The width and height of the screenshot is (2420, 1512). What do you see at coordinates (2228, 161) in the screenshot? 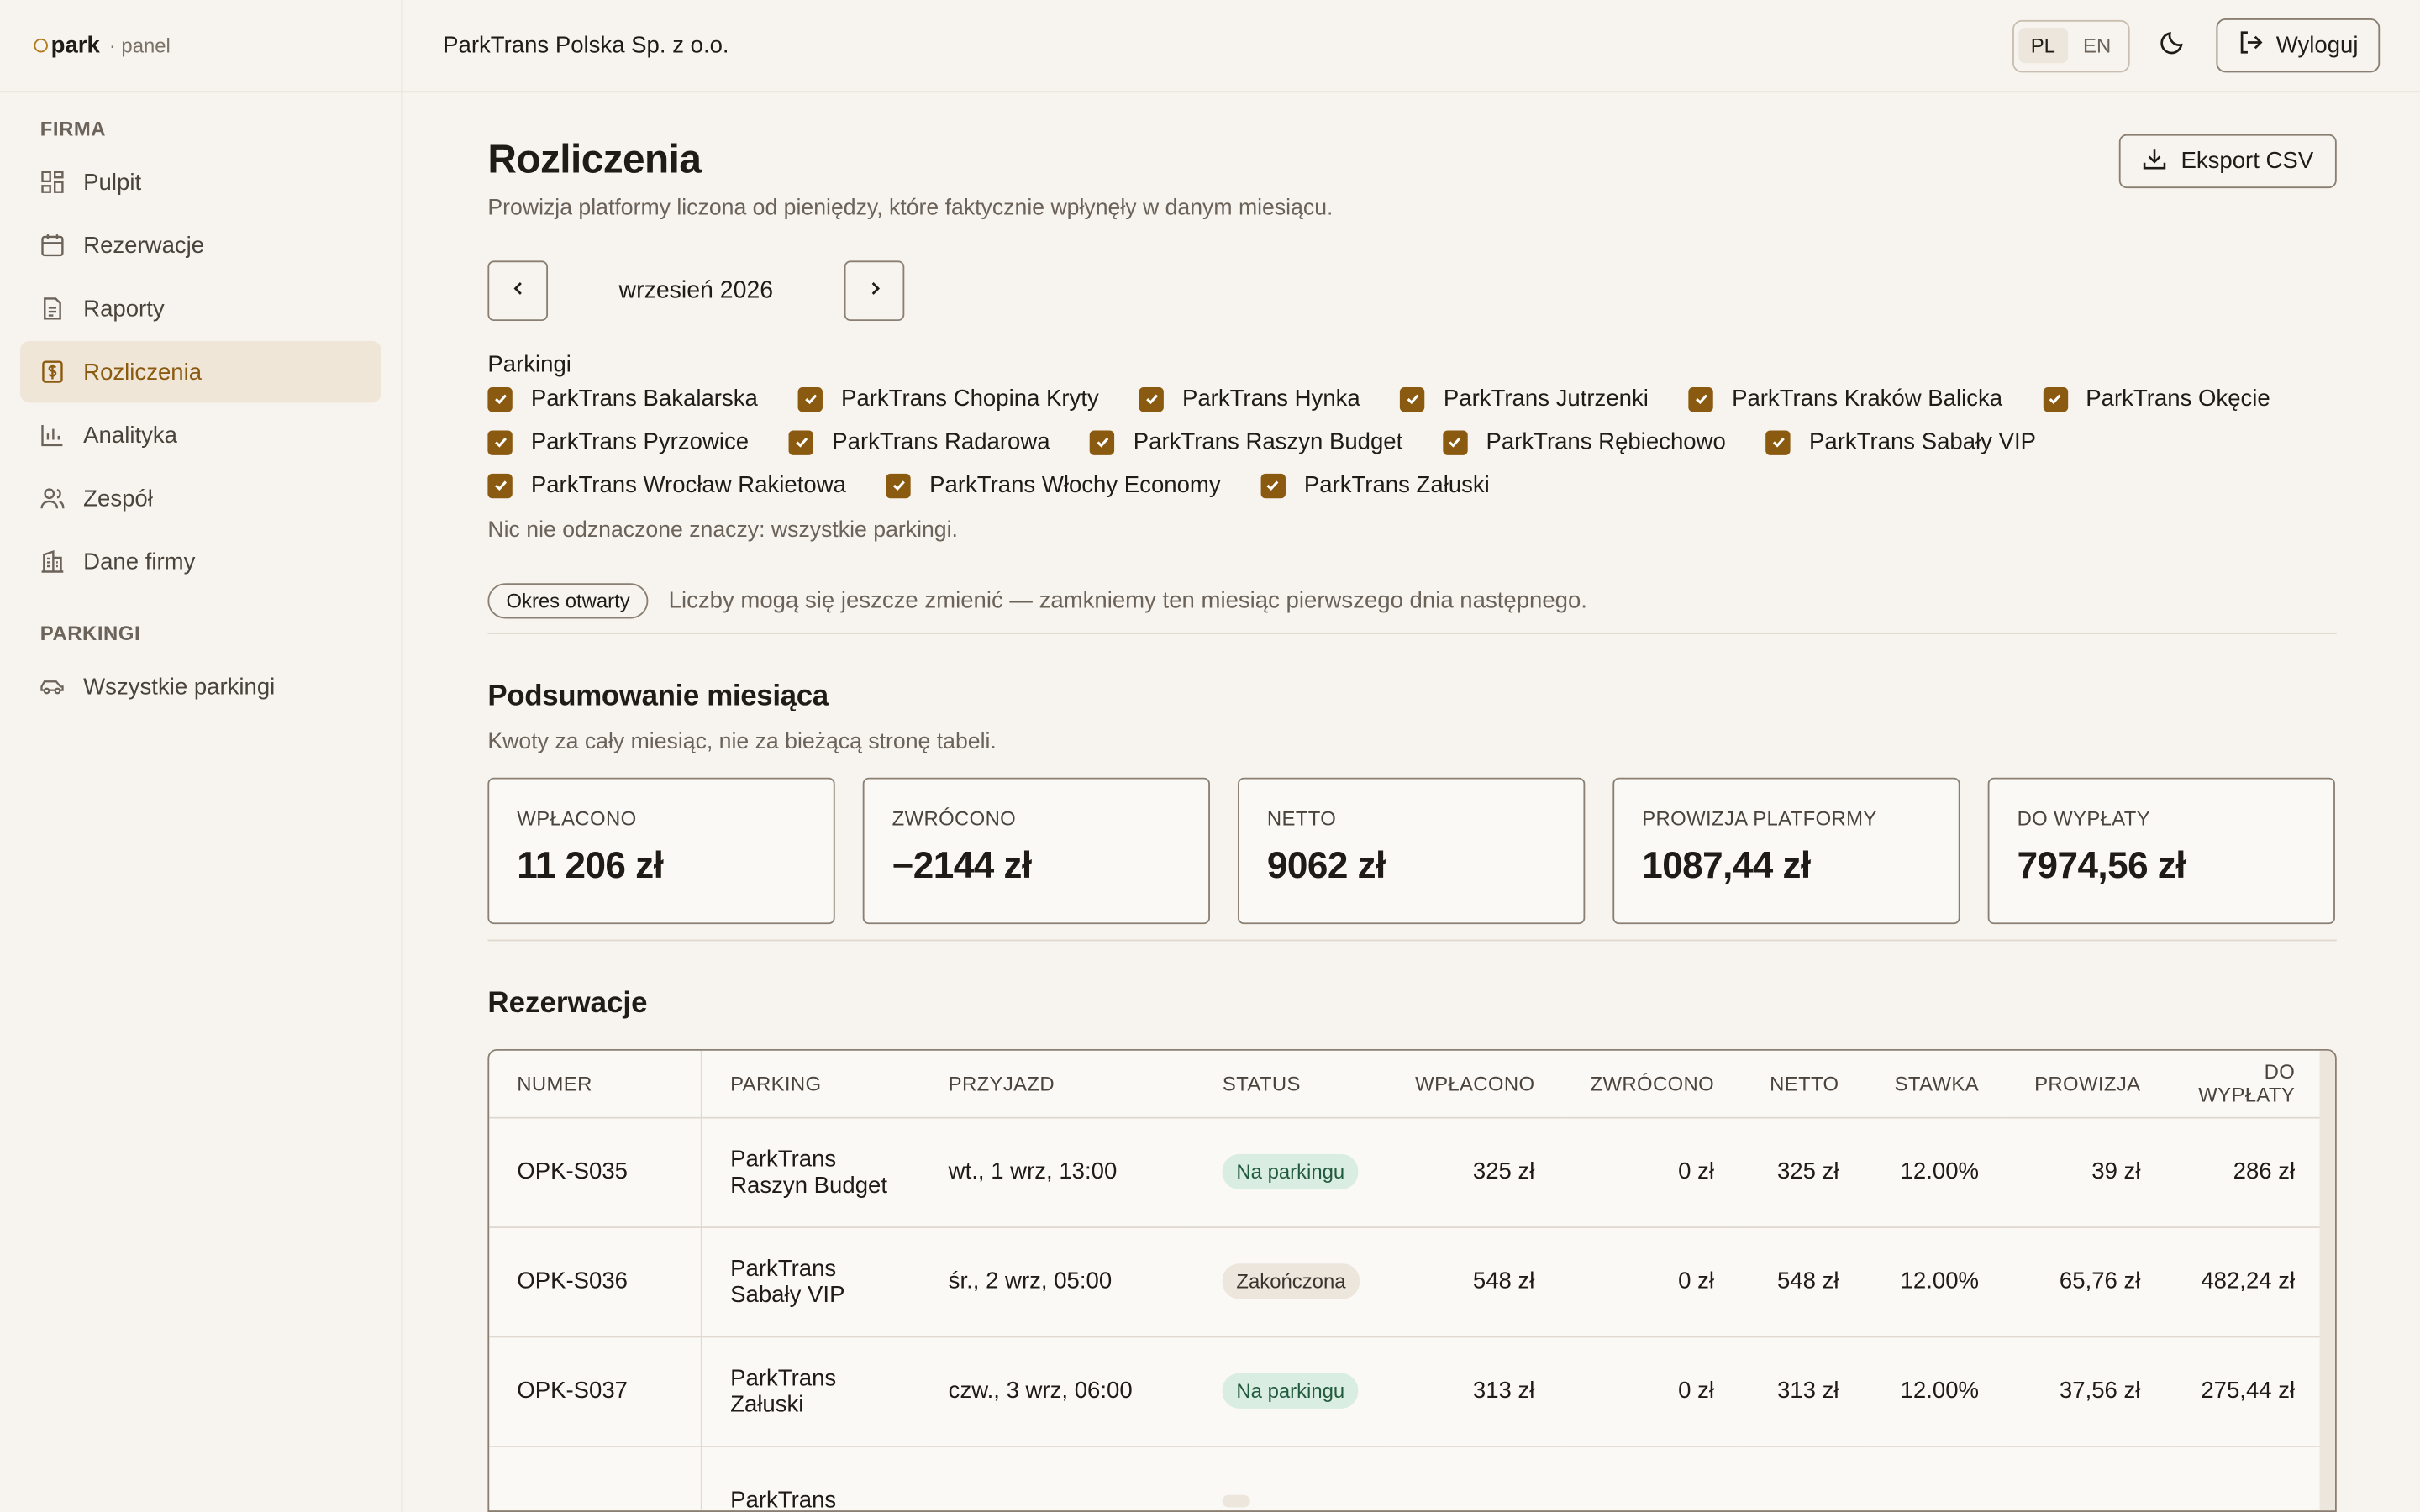
I see `export-csv-button: Eksport CSV` at bounding box center [2228, 161].